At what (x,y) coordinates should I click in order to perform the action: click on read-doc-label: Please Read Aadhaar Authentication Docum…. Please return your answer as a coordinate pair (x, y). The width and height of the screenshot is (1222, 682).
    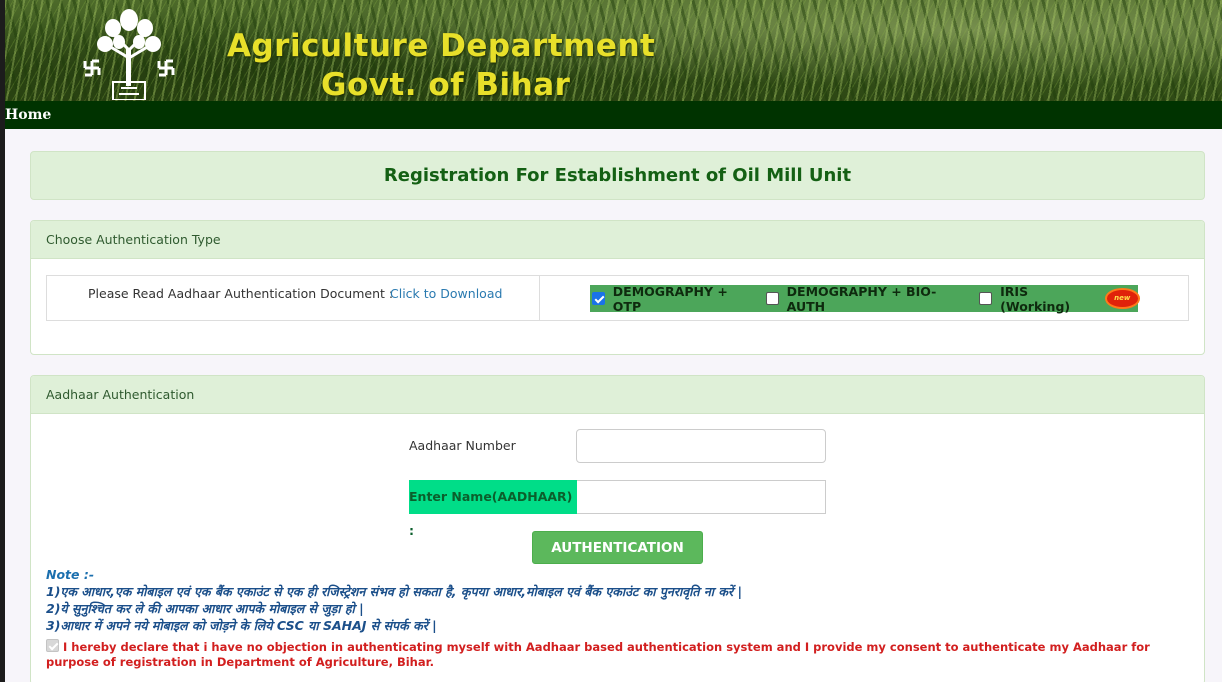
    Looking at the image, I should click on (241, 293).